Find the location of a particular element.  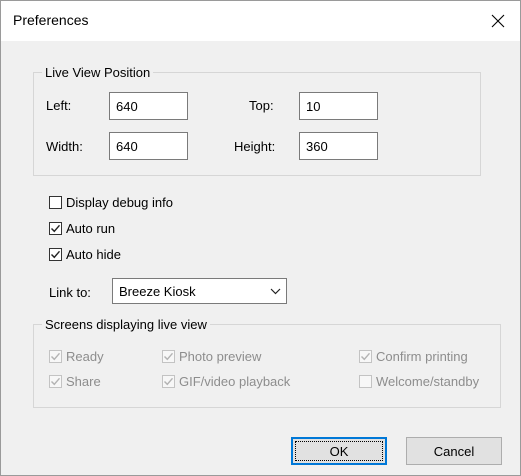

height-input is located at coordinates (338, 146).